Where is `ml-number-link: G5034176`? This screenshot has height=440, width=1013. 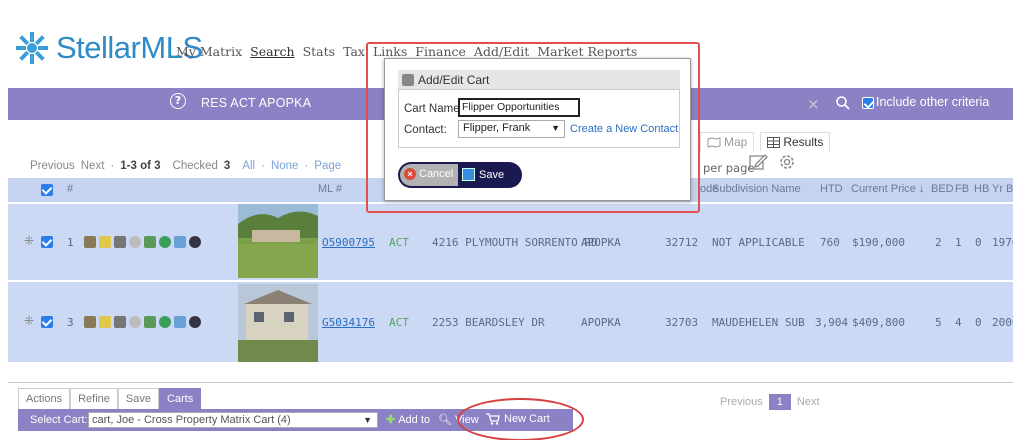 ml-number-link: G5034176 is located at coordinates (348, 322).